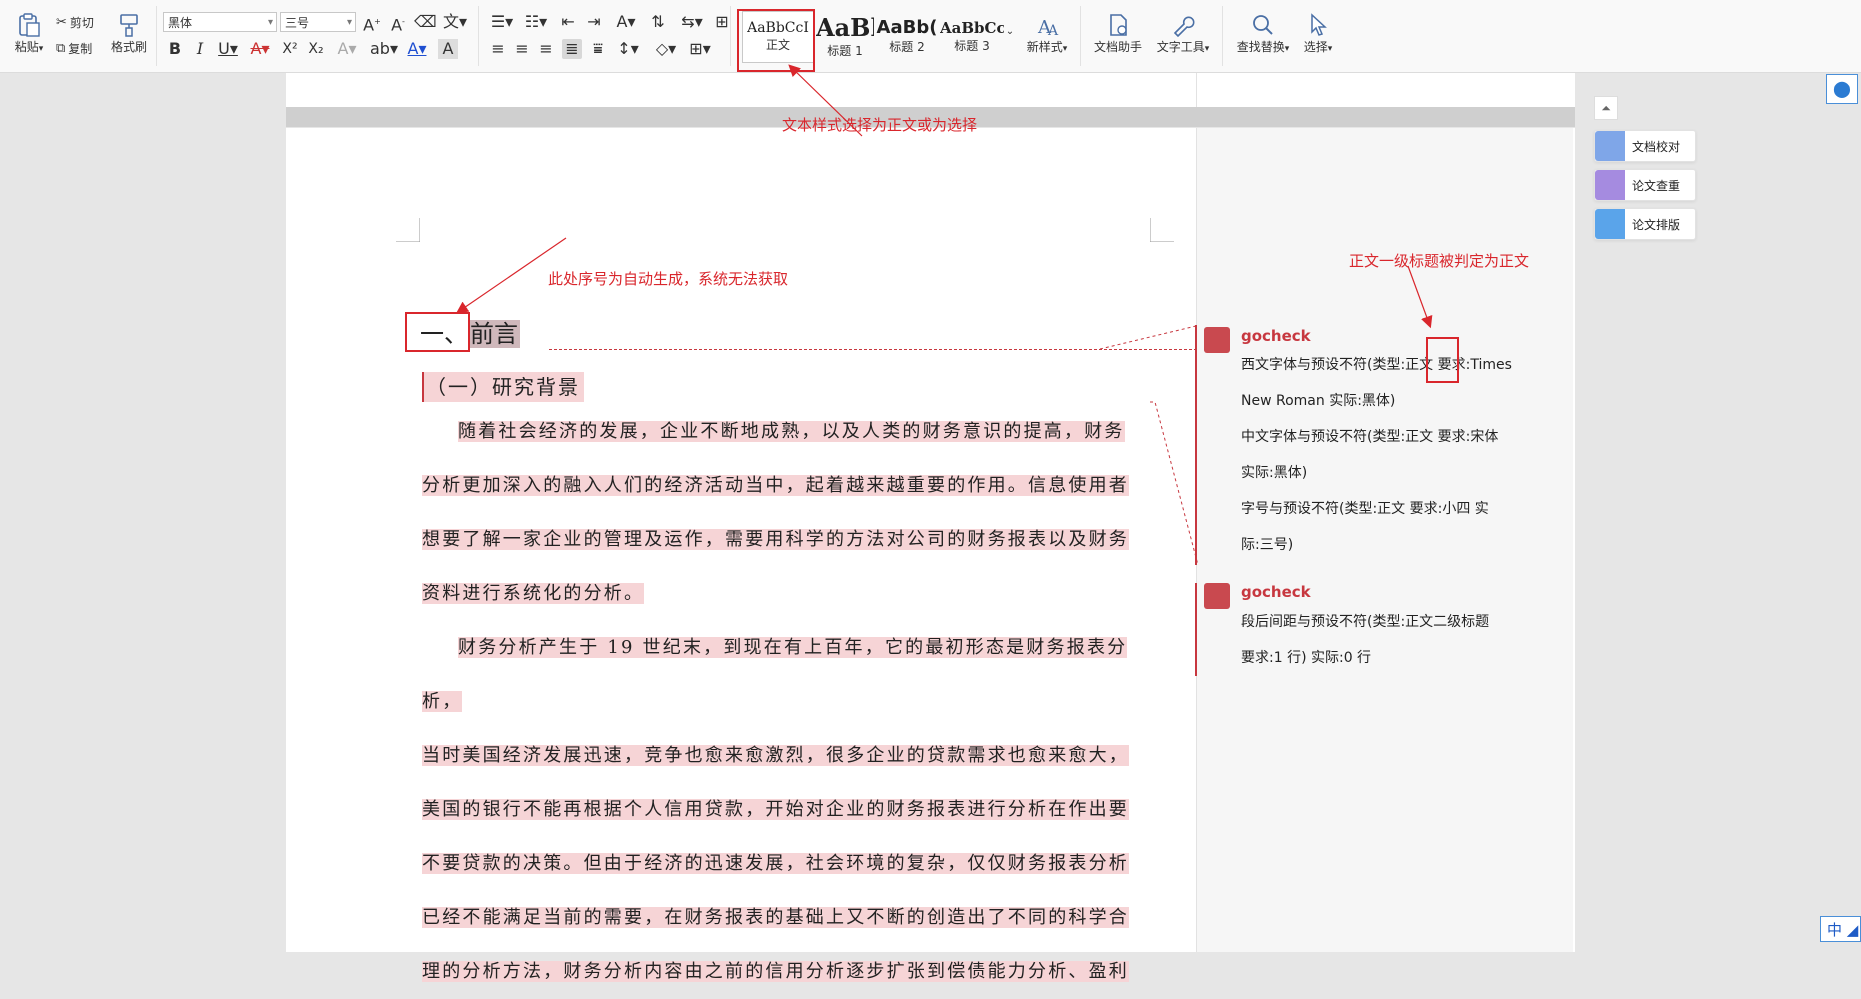  What do you see at coordinates (1274, 473) in the screenshot?
I see `comment-text: 实际:黑体)` at bounding box center [1274, 473].